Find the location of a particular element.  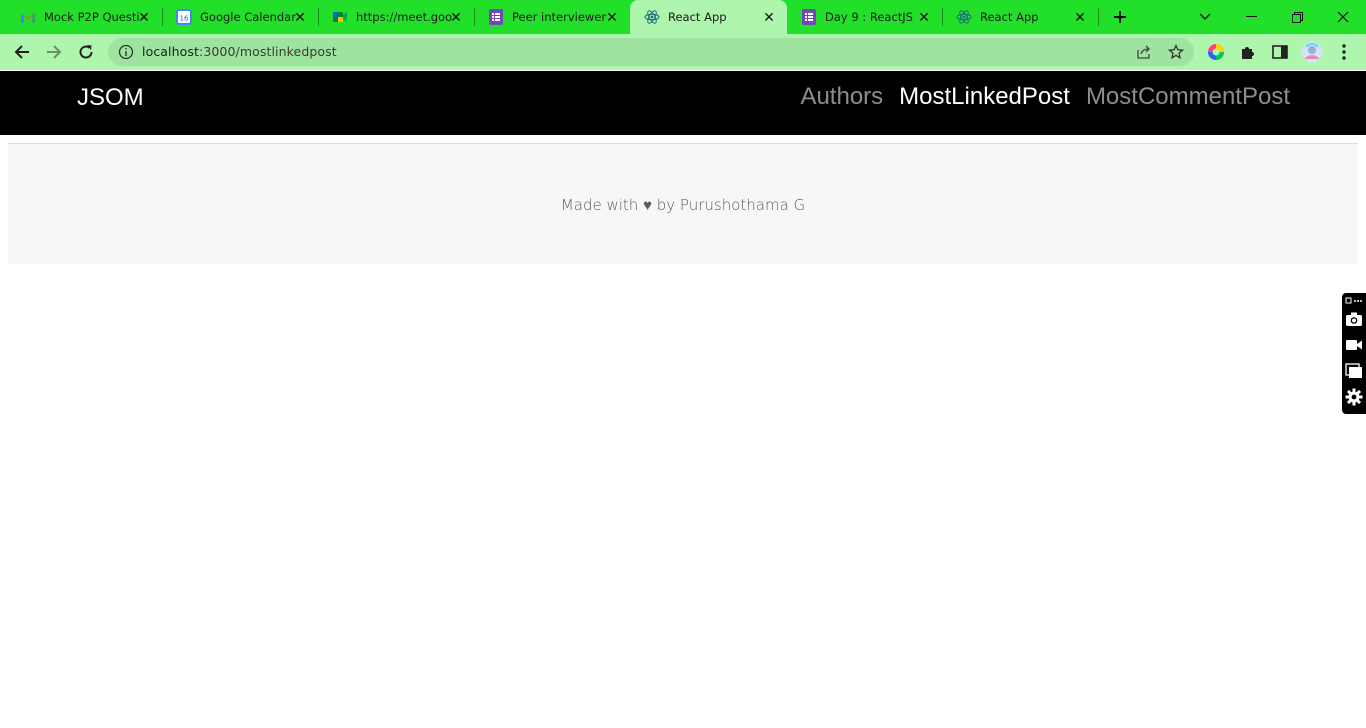

tab-react-app-active: React App ✕ is located at coordinates (708, 17).